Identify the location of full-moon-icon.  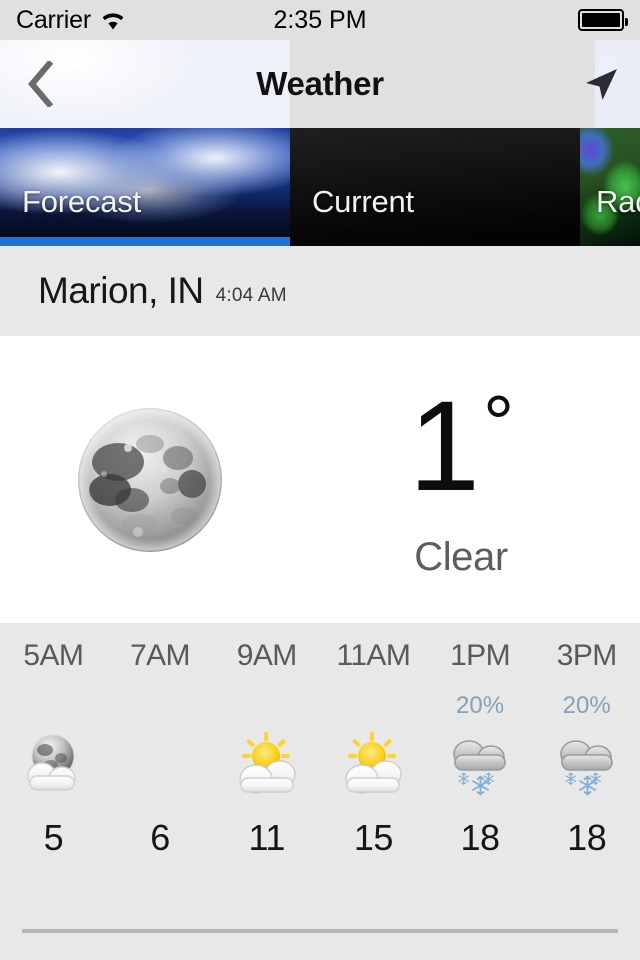
(150, 479).